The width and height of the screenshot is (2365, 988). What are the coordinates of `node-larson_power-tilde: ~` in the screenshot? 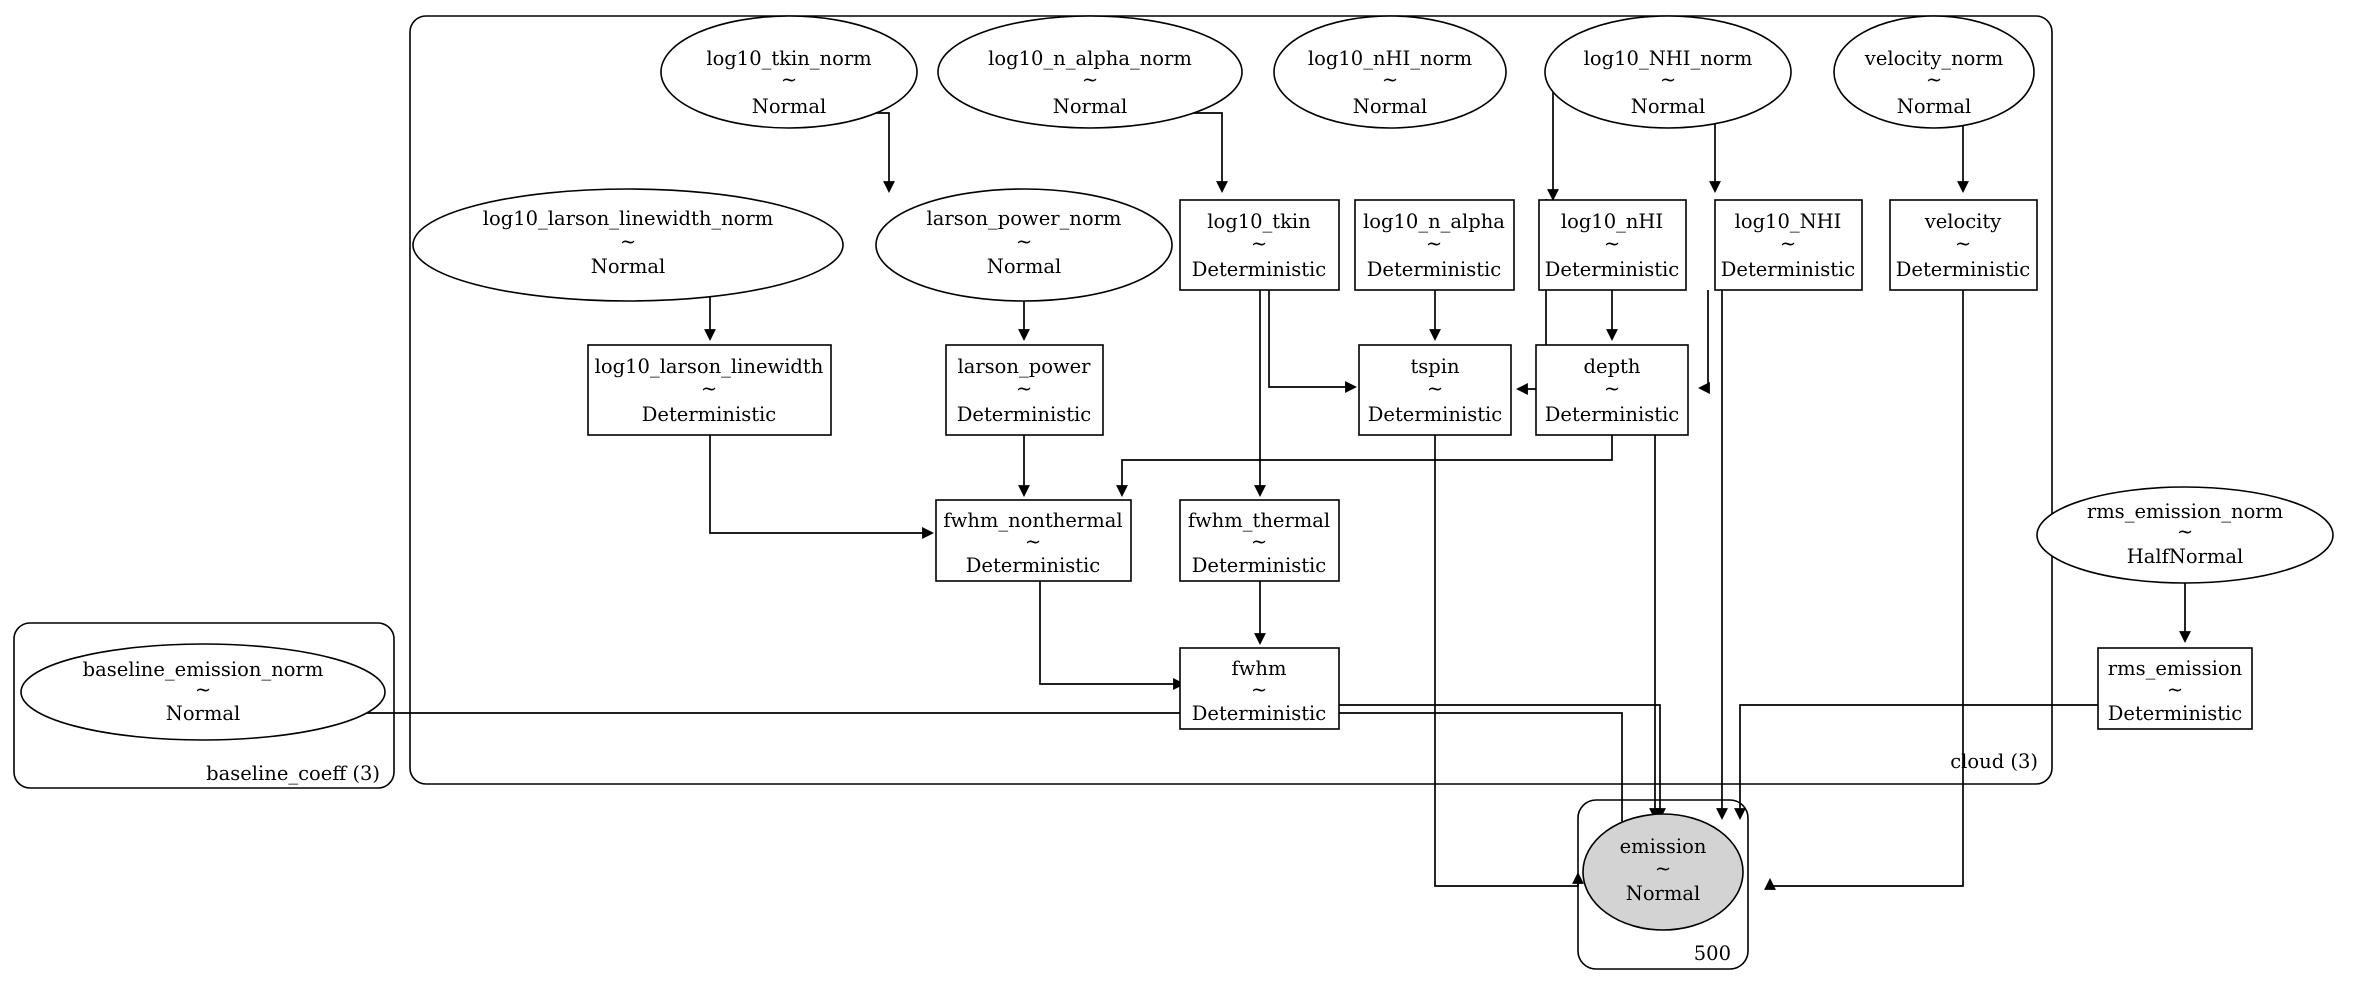 It's located at (1024, 388).